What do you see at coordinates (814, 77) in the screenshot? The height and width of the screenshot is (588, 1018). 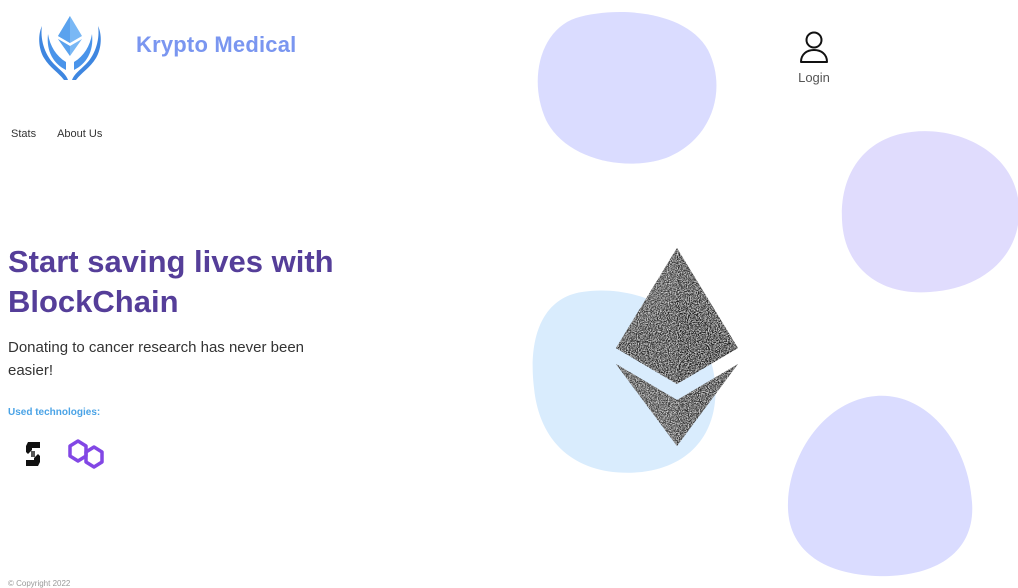 I see `login-label: Login` at bounding box center [814, 77].